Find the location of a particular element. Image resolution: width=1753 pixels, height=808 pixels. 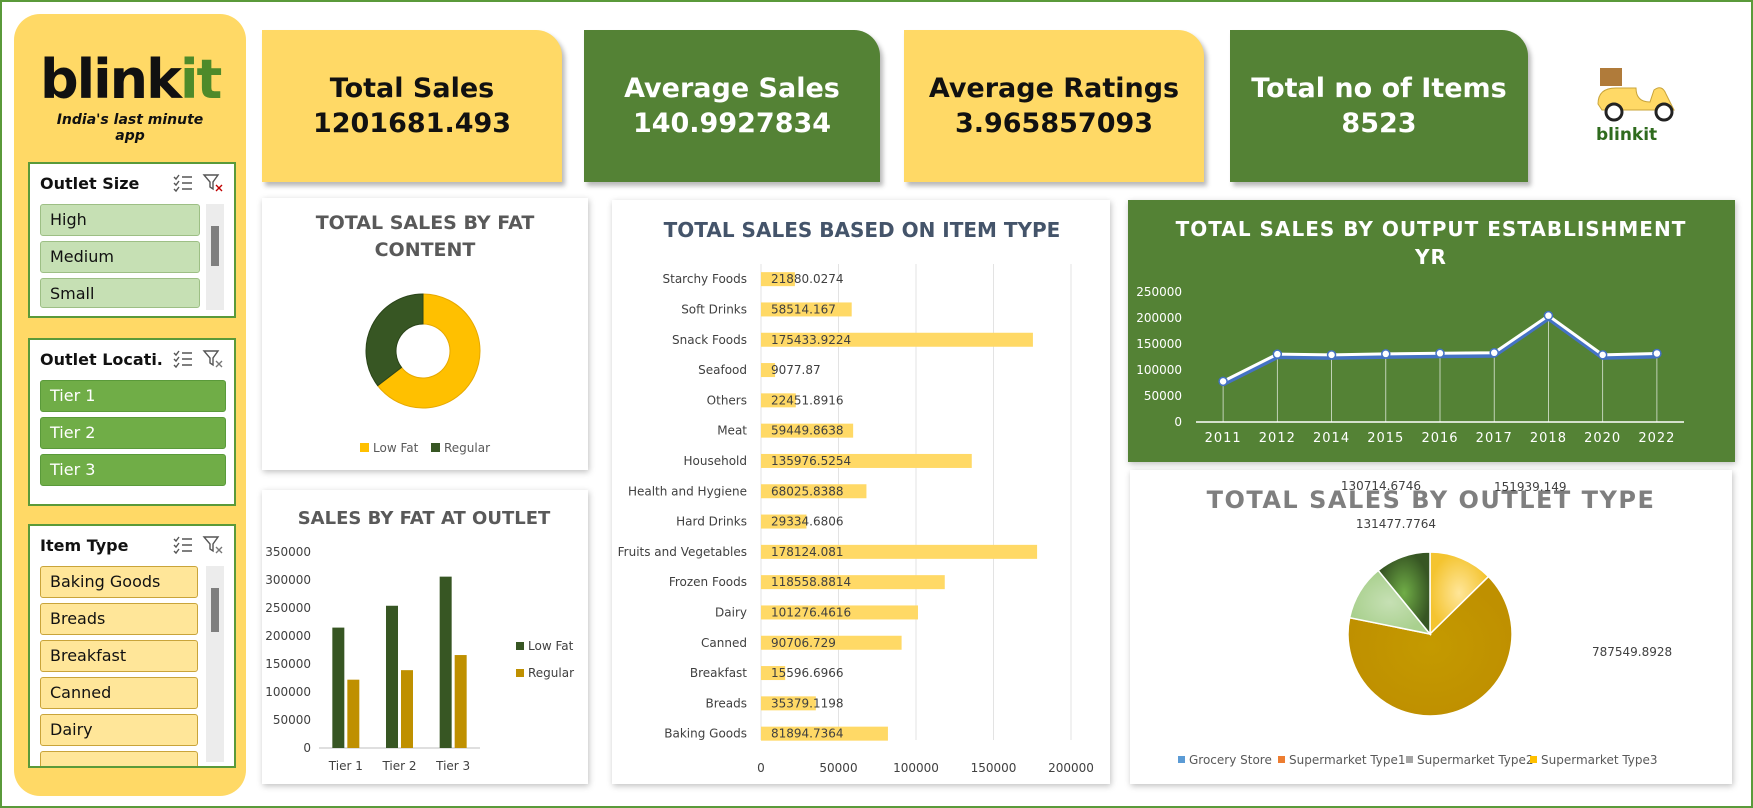

data-label: 787549.8928 is located at coordinates (1632, 652).